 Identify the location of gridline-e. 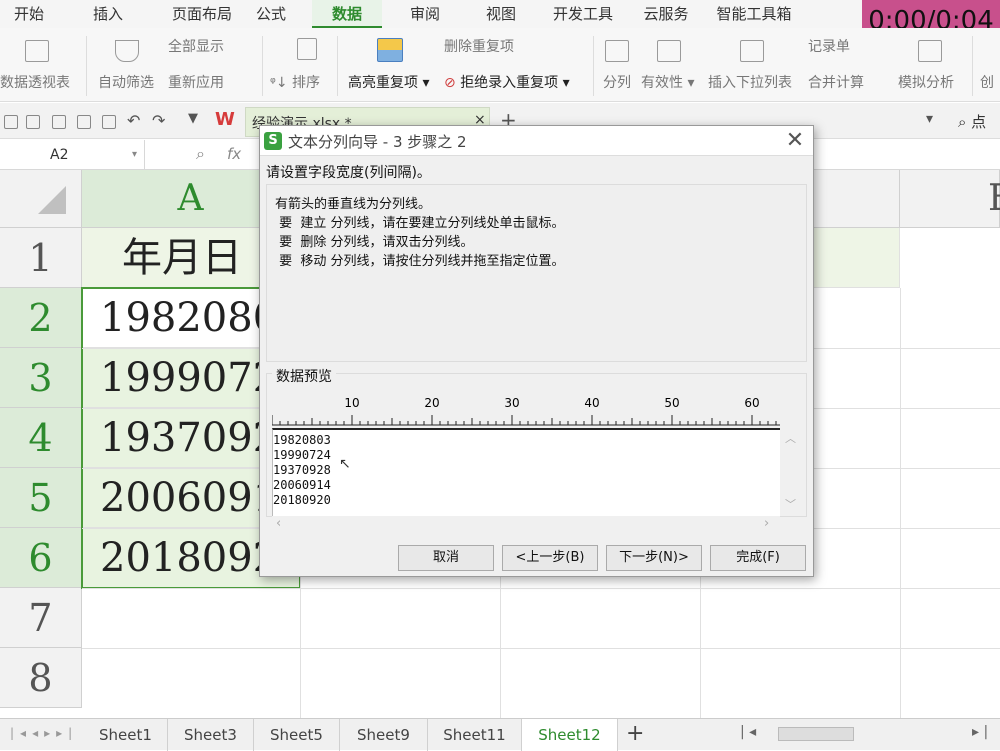
(900, 503).